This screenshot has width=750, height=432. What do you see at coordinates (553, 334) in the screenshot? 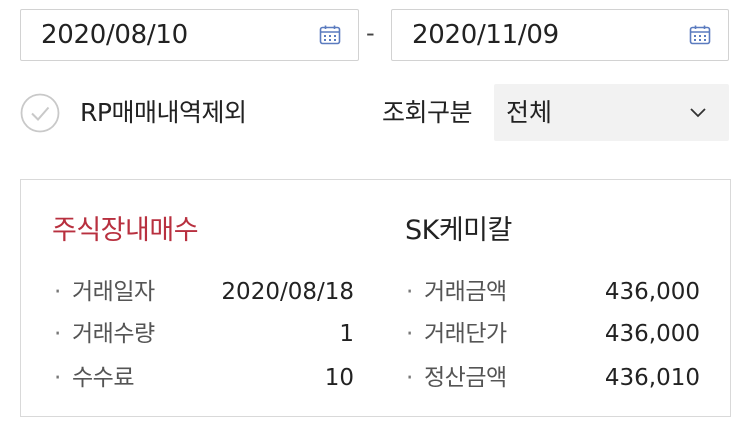
I see `field-unit-price: · 거래단가 436,000` at bounding box center [553, 334].